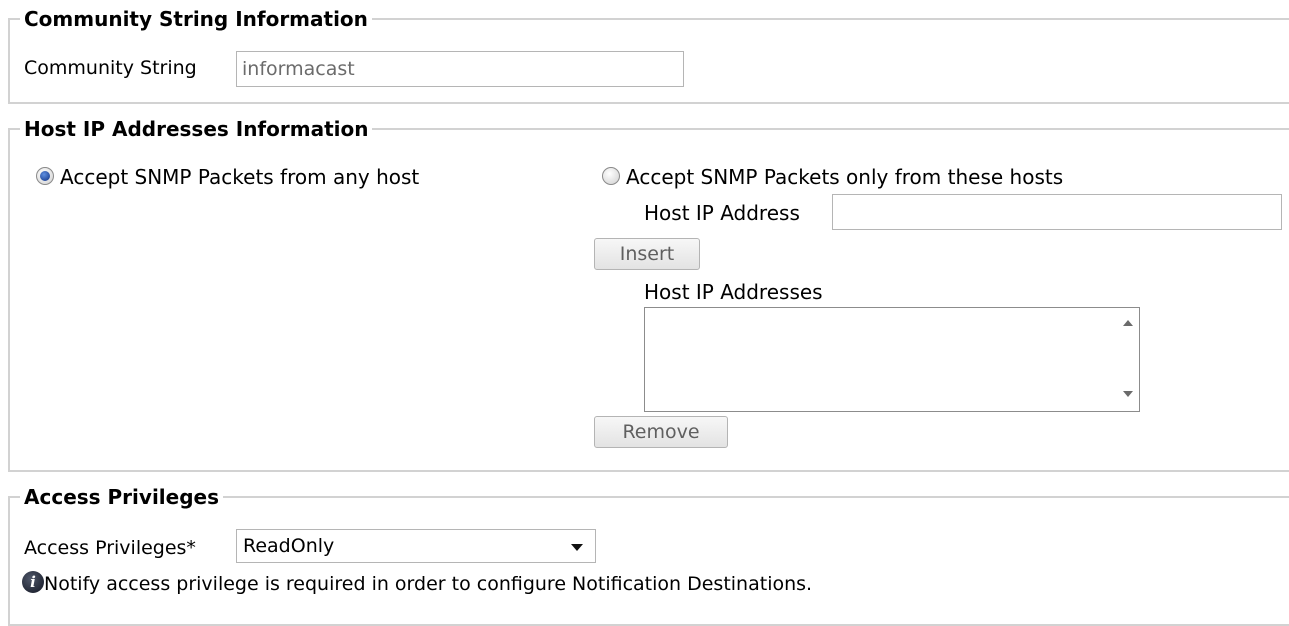 This screenshot has width=1289, height=626. What do you see at coordinates (1128, 359) in the screenshot?
I see `host-ip-list-scrollbar` at bounding box center [1128, 359].